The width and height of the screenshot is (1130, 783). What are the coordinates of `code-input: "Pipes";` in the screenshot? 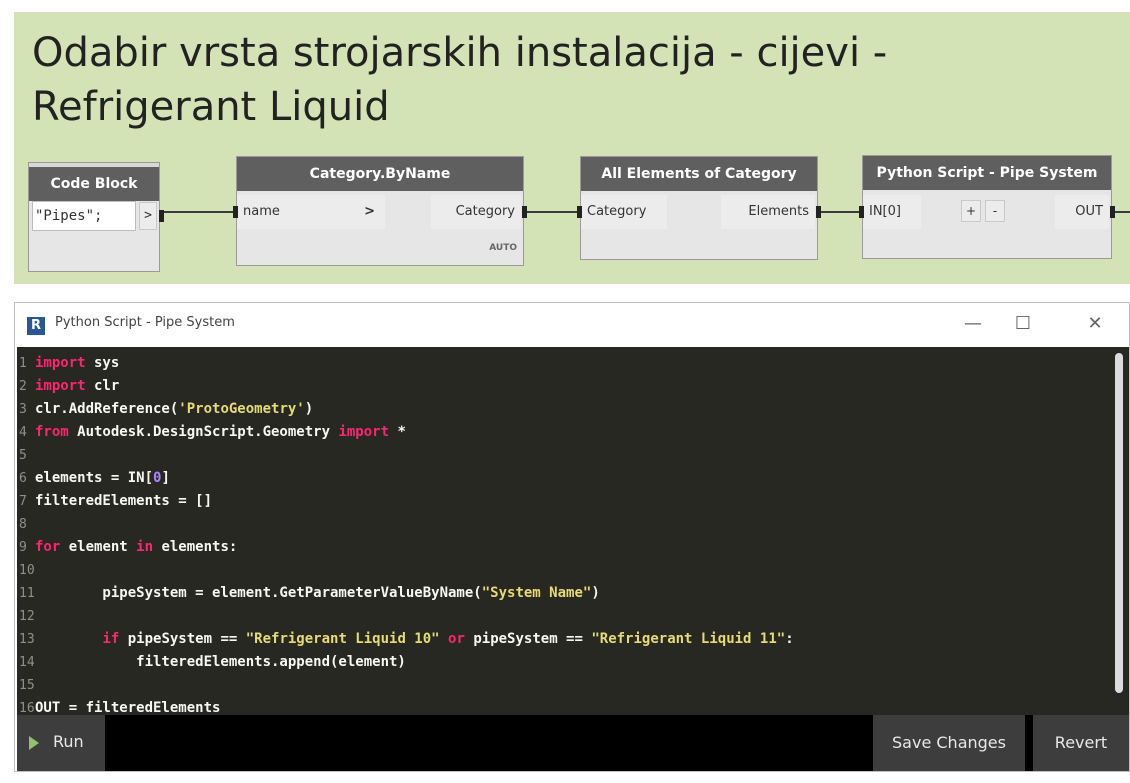 It's located at (84, 216).